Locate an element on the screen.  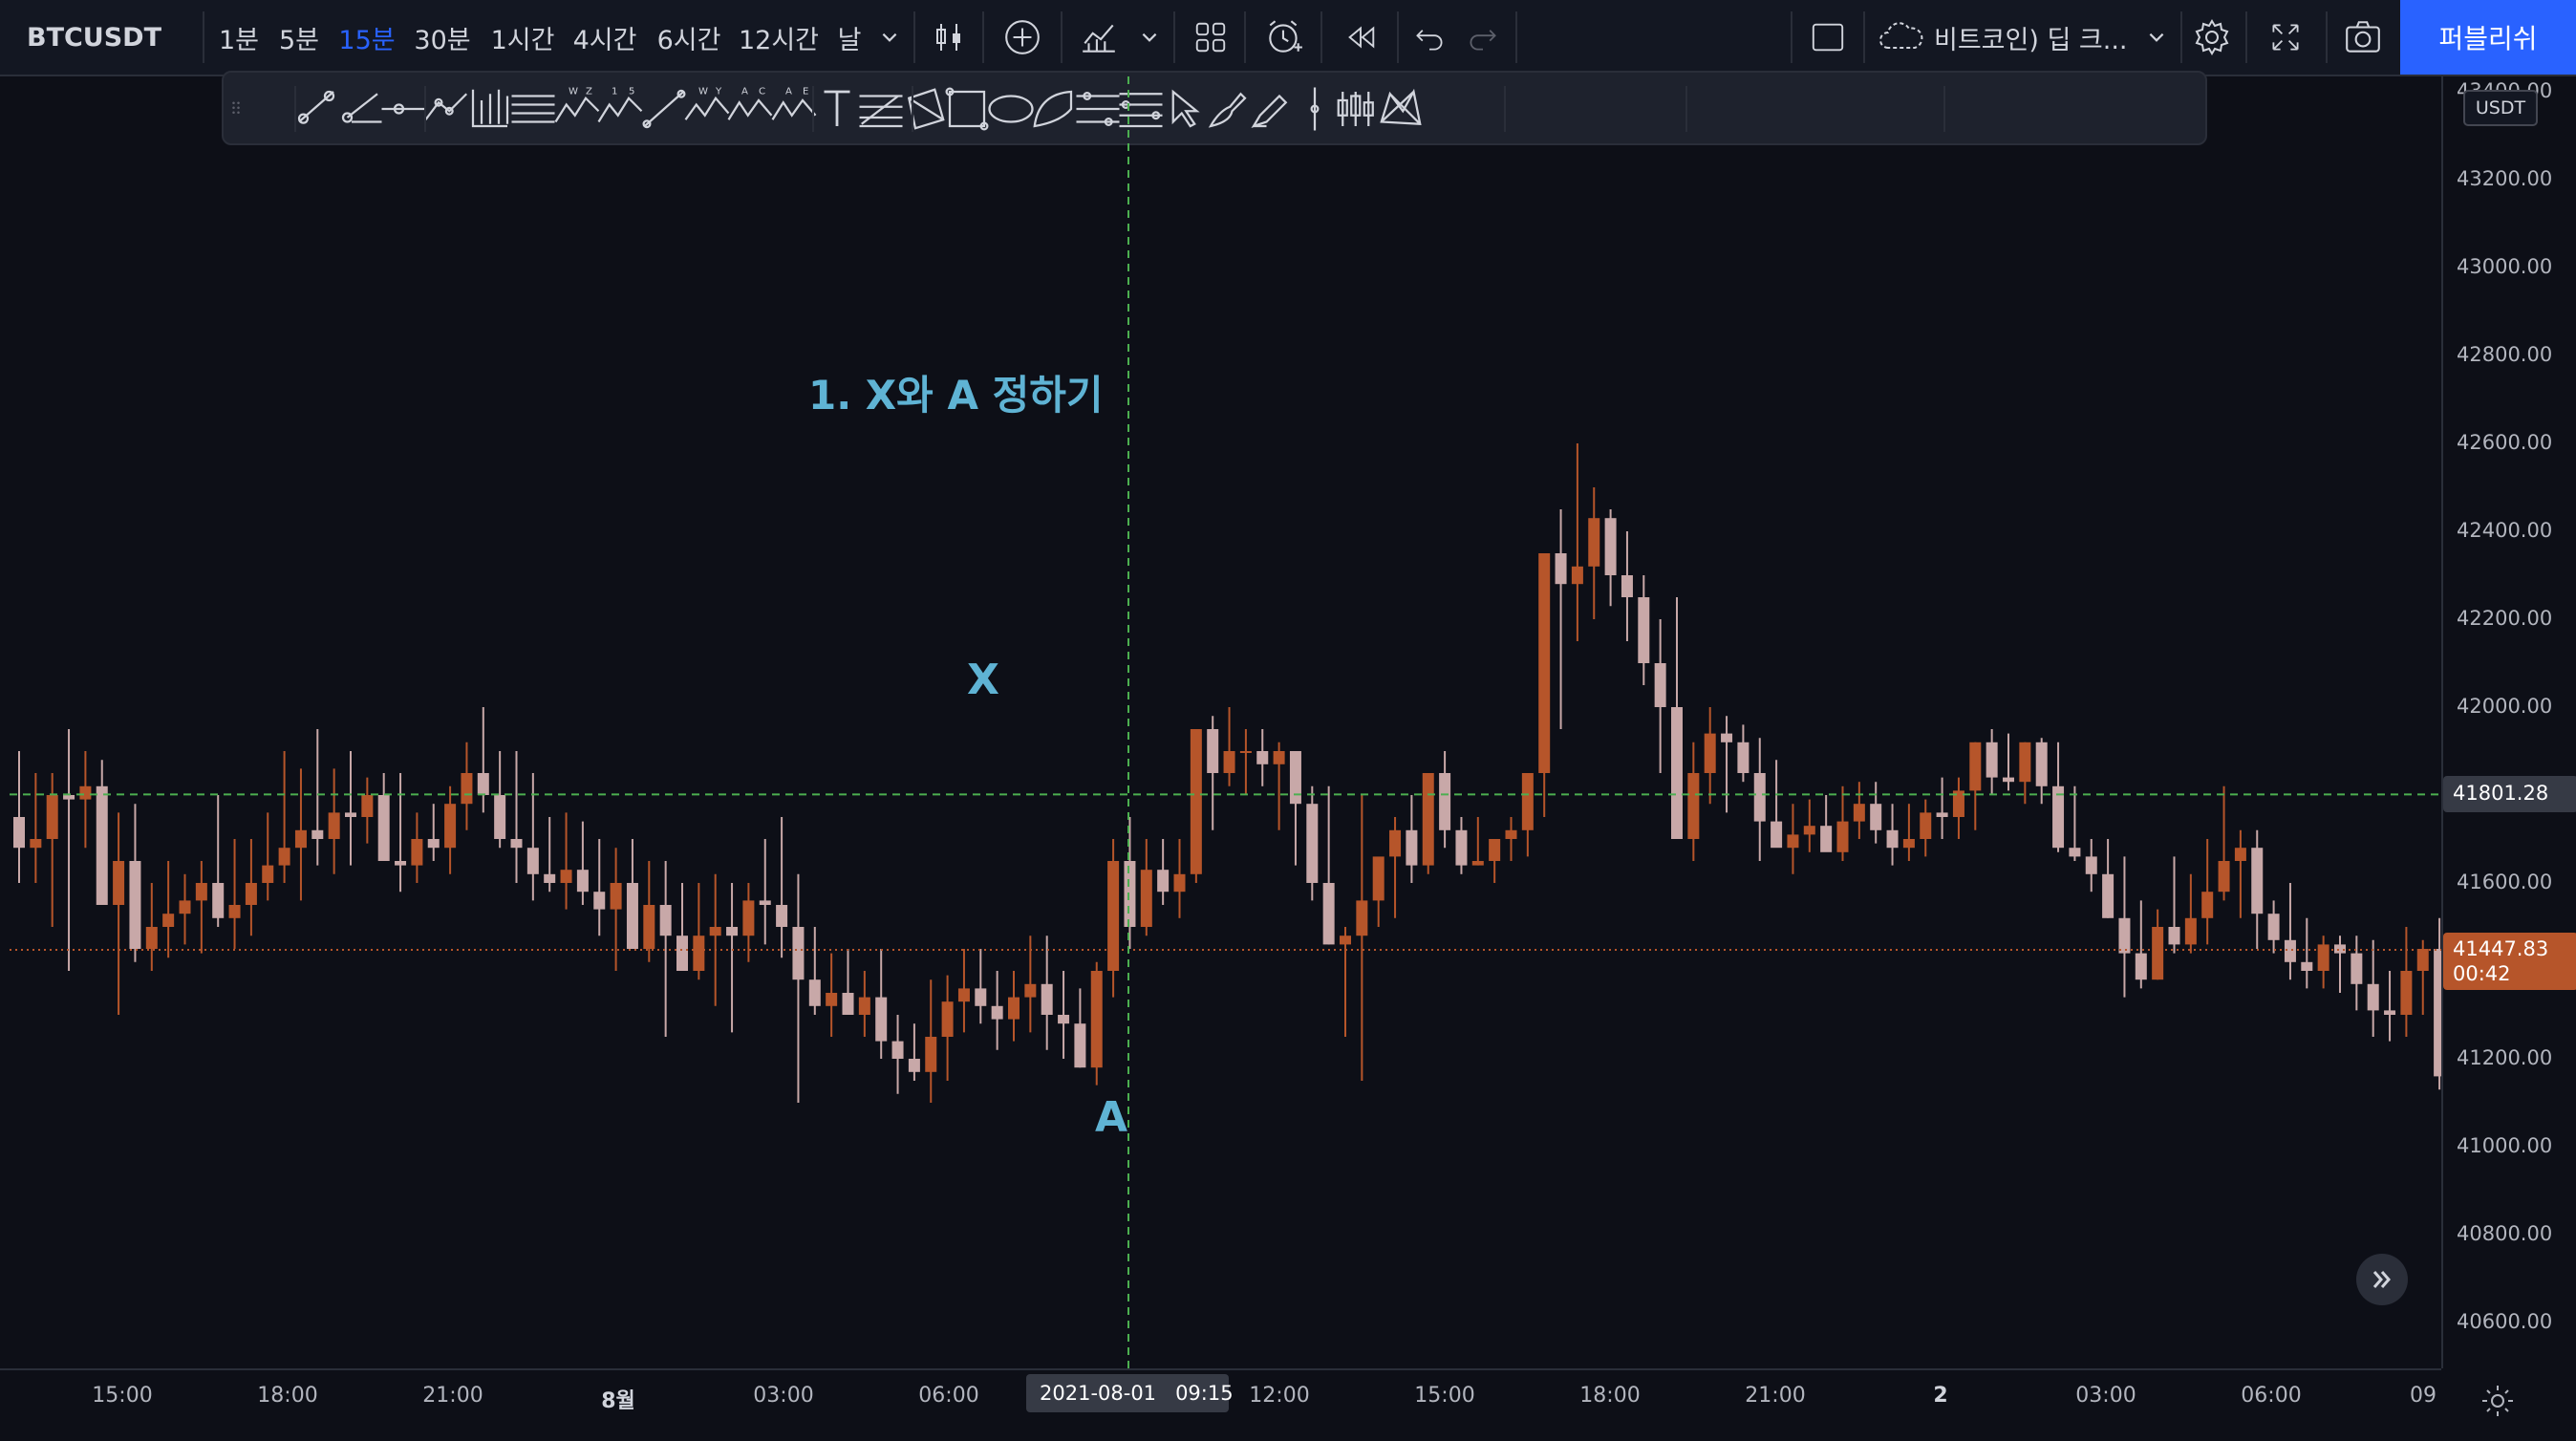
interval-5: 4시간 is located at coordinates (605, 38).